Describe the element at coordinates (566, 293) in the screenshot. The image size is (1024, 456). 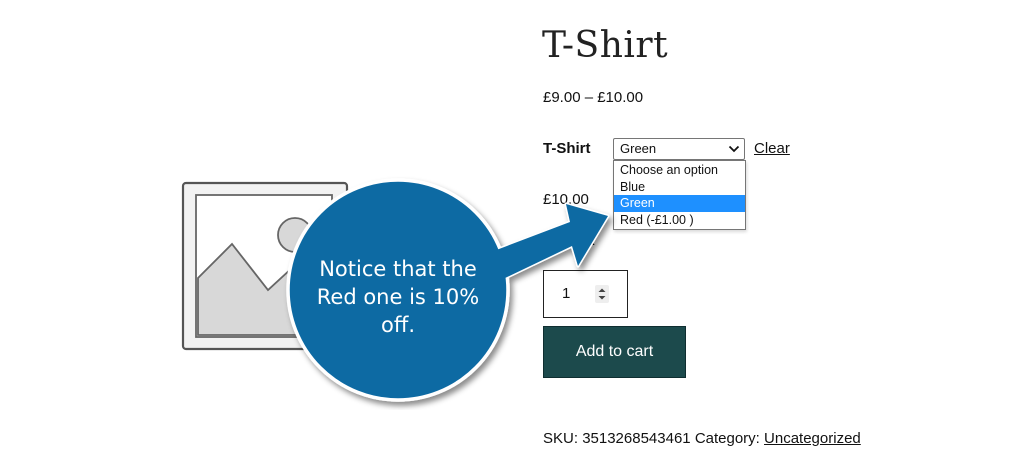
I see `quantity-value: 1` at that location.